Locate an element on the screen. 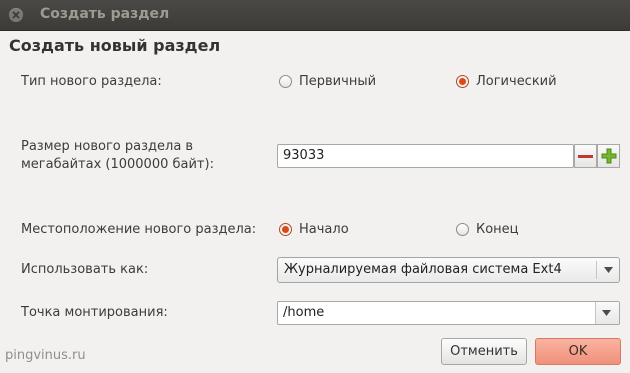 This screenshot has height=373, width=630. radio-start-label: Начало is located at coordinates (324, 229).